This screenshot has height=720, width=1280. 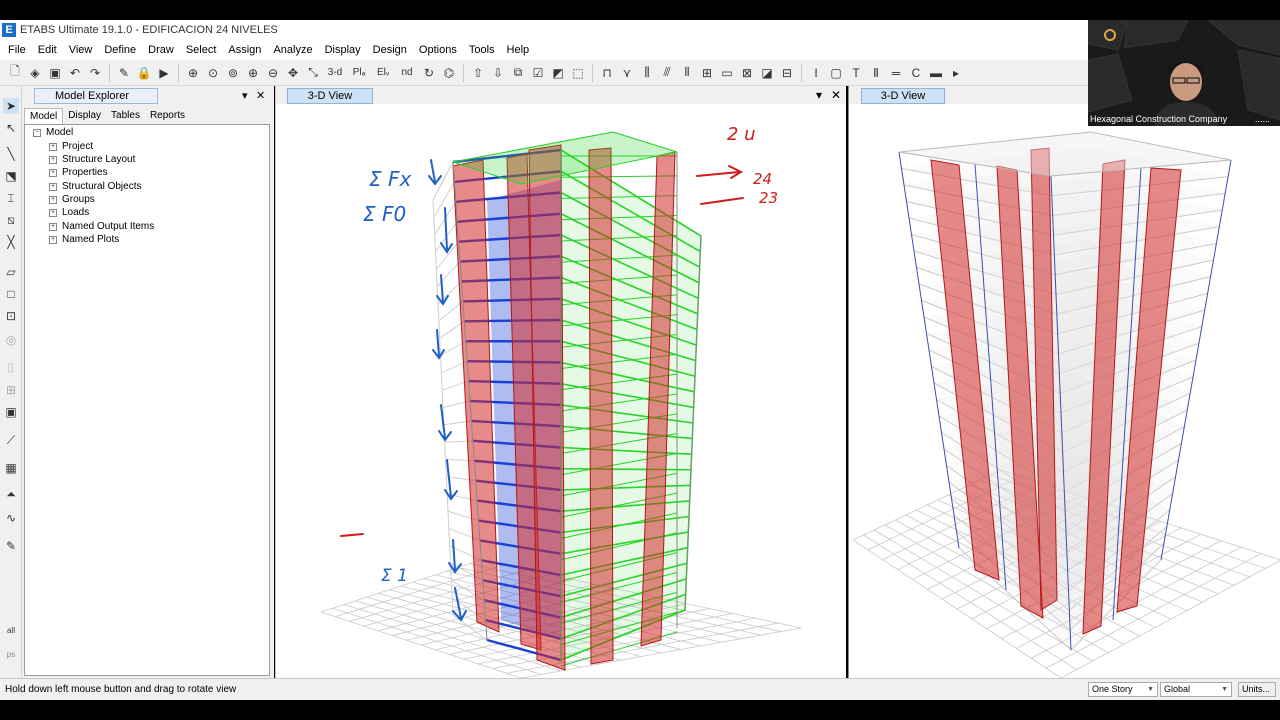 What do you see at coordinates (11, 340) in the screenshot?
I see `draw-circle-icon: ◎` at bounding box center [11, 340].